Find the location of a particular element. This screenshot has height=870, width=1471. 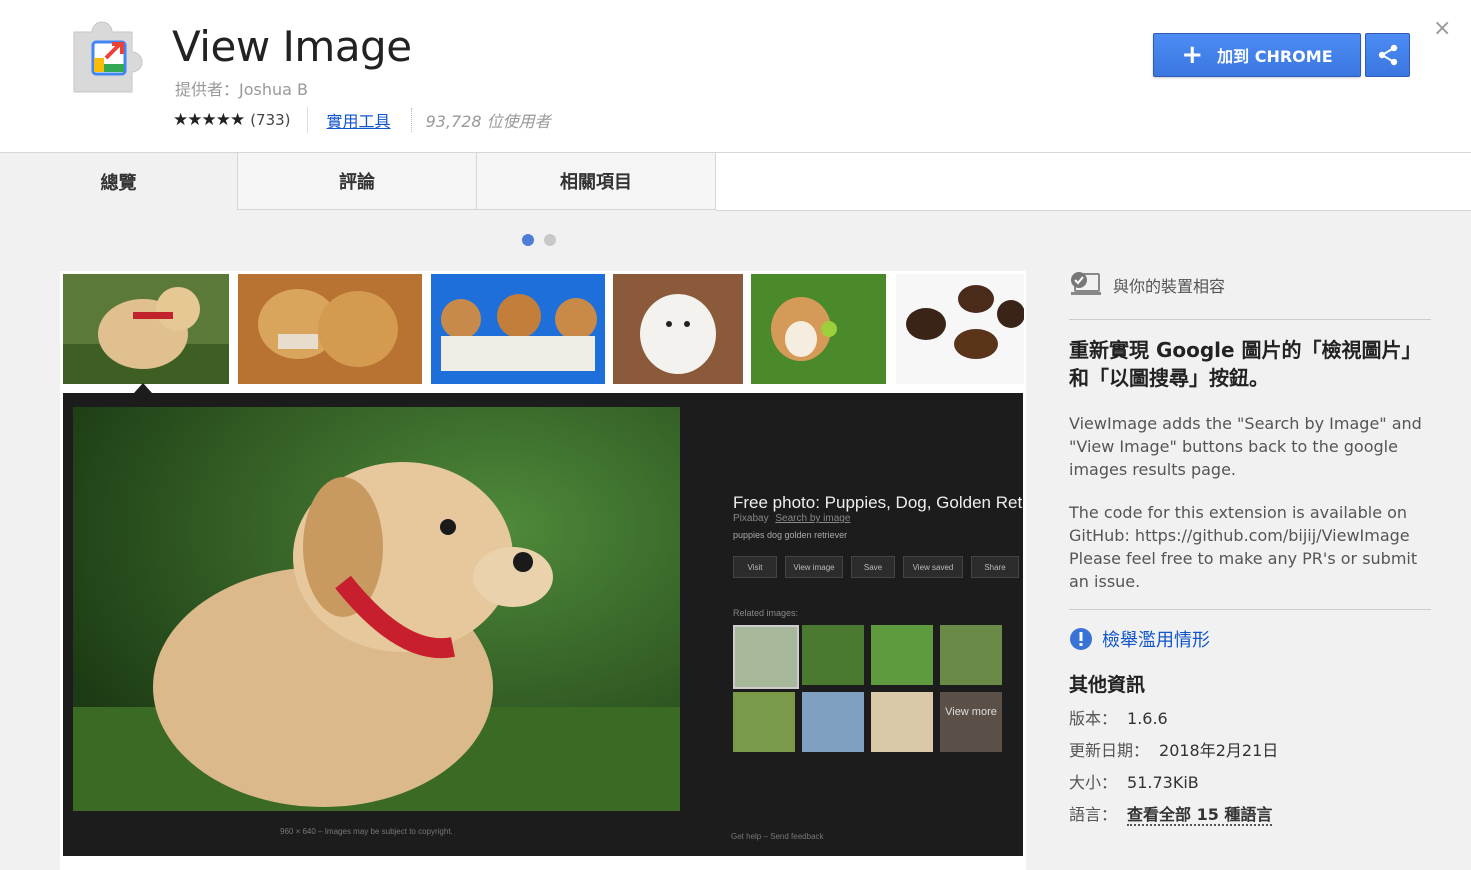

version-row: 版本： 1.6.6 is located at coordinates (1118, 718).